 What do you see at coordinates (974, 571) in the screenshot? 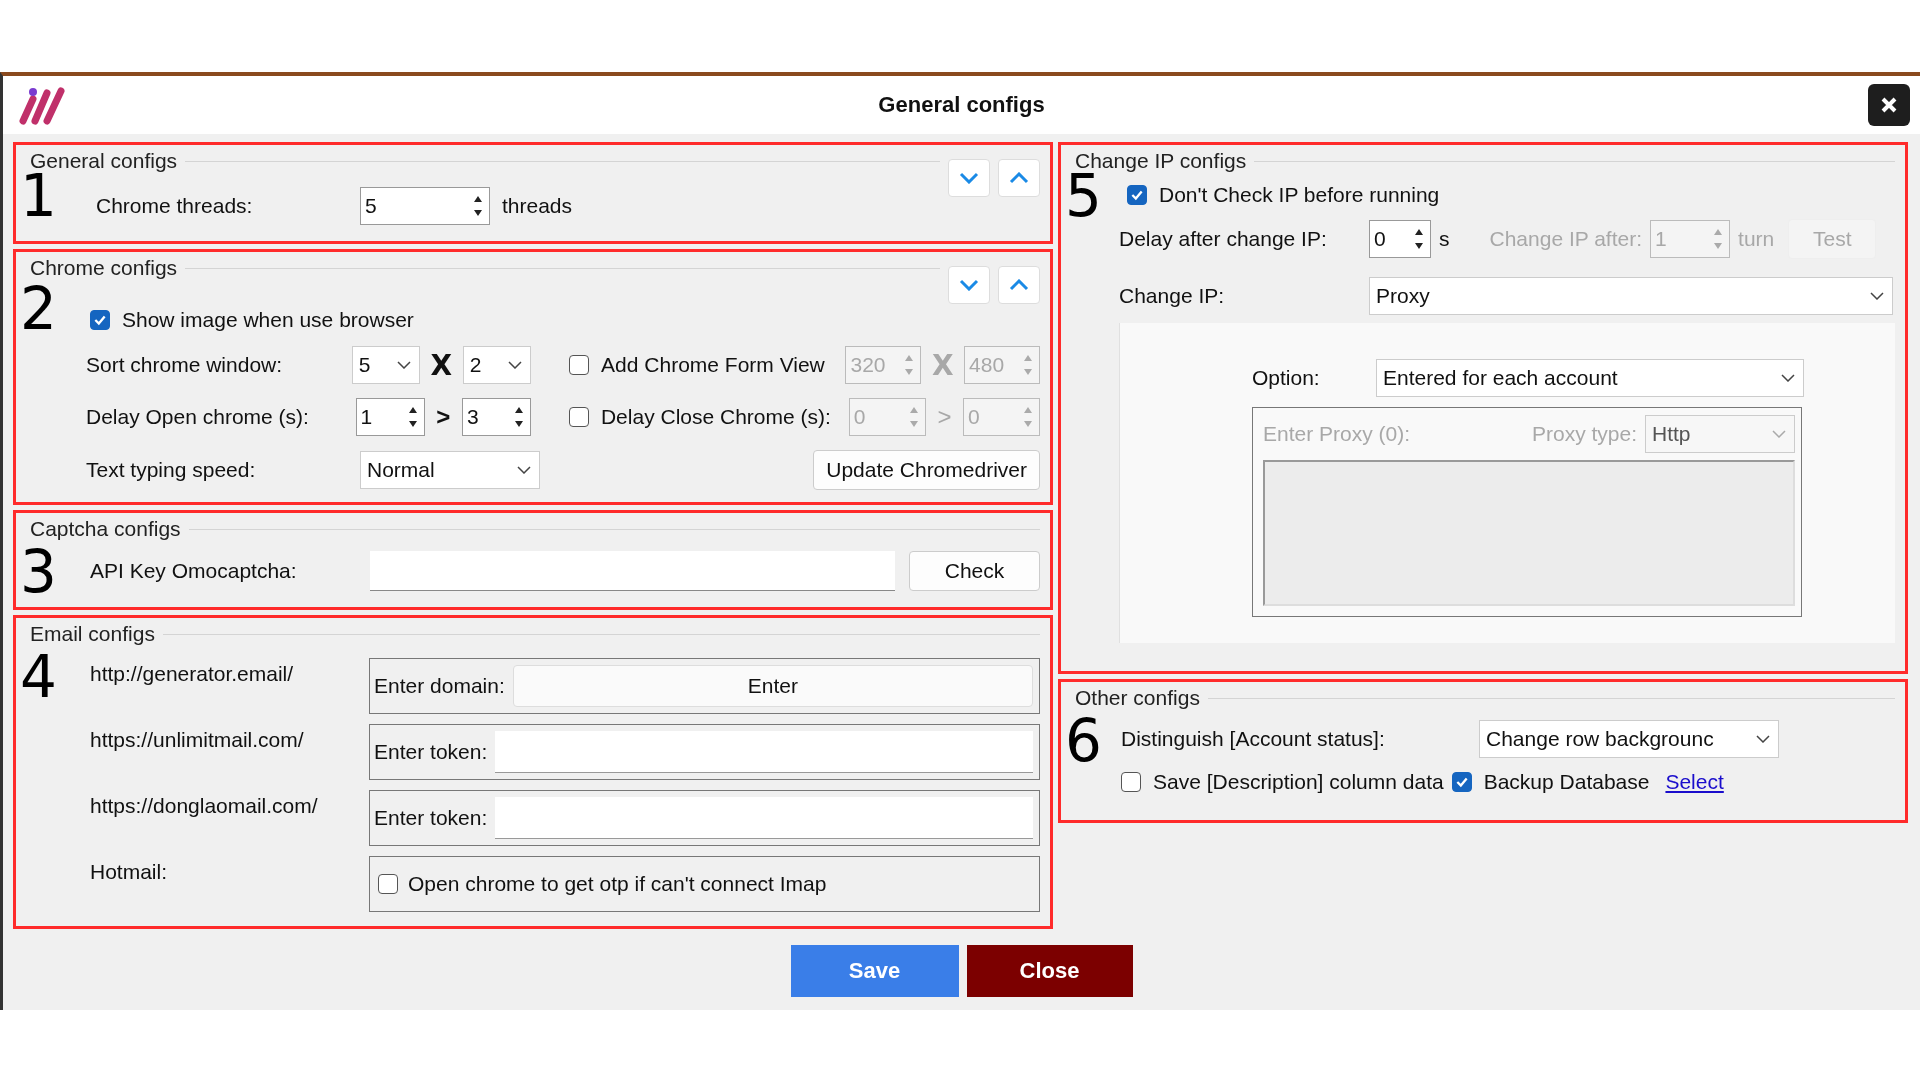
I see `check-button: Check` at bounding box center [974, 571].